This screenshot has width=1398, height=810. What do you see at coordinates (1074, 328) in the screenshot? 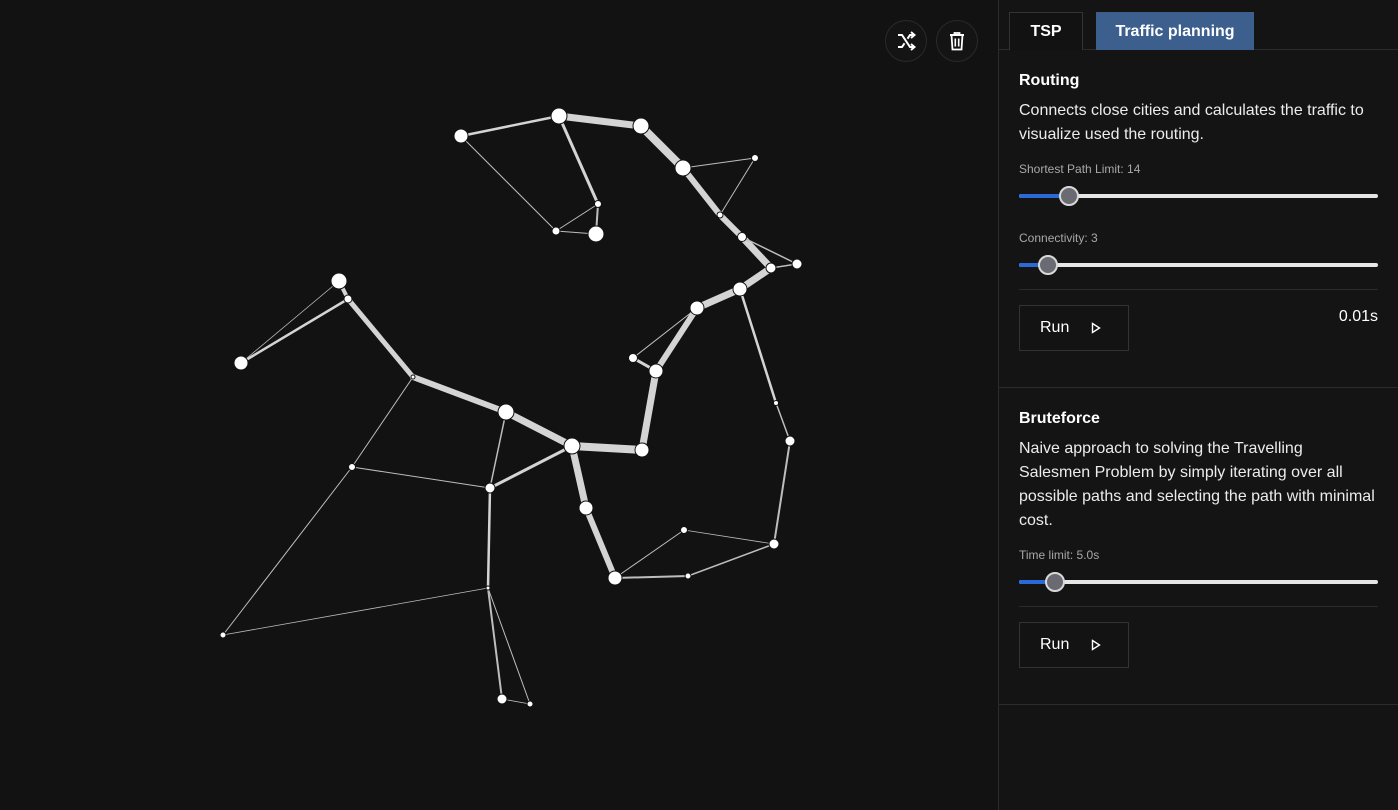
I see `routing-run-button: Run` at bounding box center [1074, 328].